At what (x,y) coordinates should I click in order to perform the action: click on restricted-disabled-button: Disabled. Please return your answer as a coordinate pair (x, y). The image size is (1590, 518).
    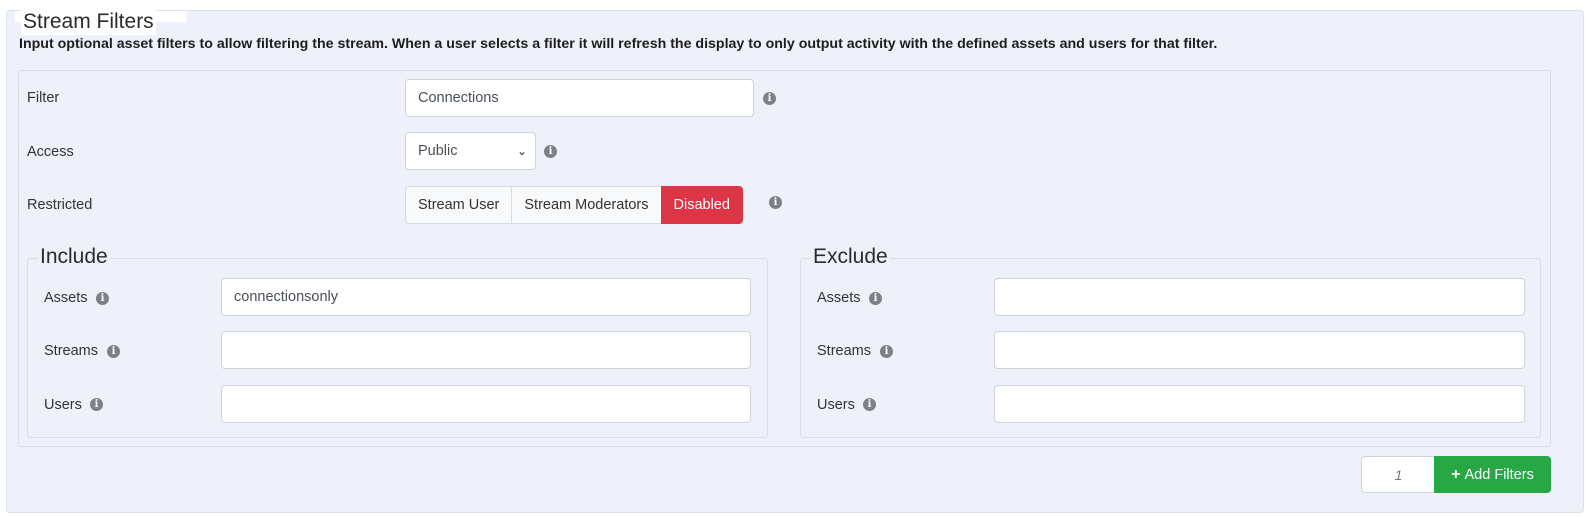
    Looking at the image, I should click on (701, 205).